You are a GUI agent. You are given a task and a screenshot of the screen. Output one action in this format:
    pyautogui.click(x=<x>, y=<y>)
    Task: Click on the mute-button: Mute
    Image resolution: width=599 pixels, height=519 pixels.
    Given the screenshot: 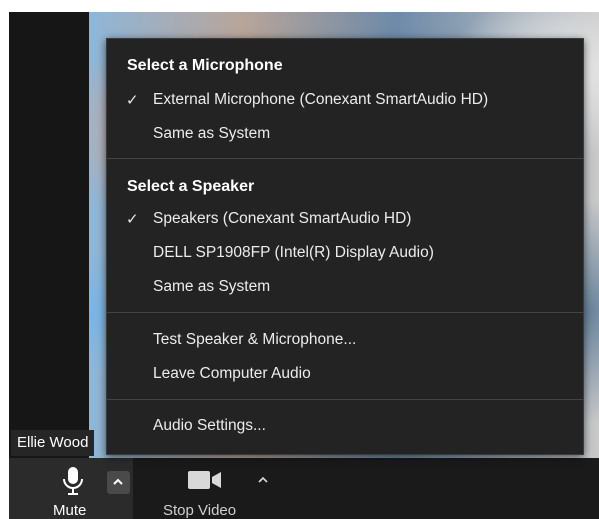 What is the action you would take?
    pyautogui.click(x=71, y=488)
    